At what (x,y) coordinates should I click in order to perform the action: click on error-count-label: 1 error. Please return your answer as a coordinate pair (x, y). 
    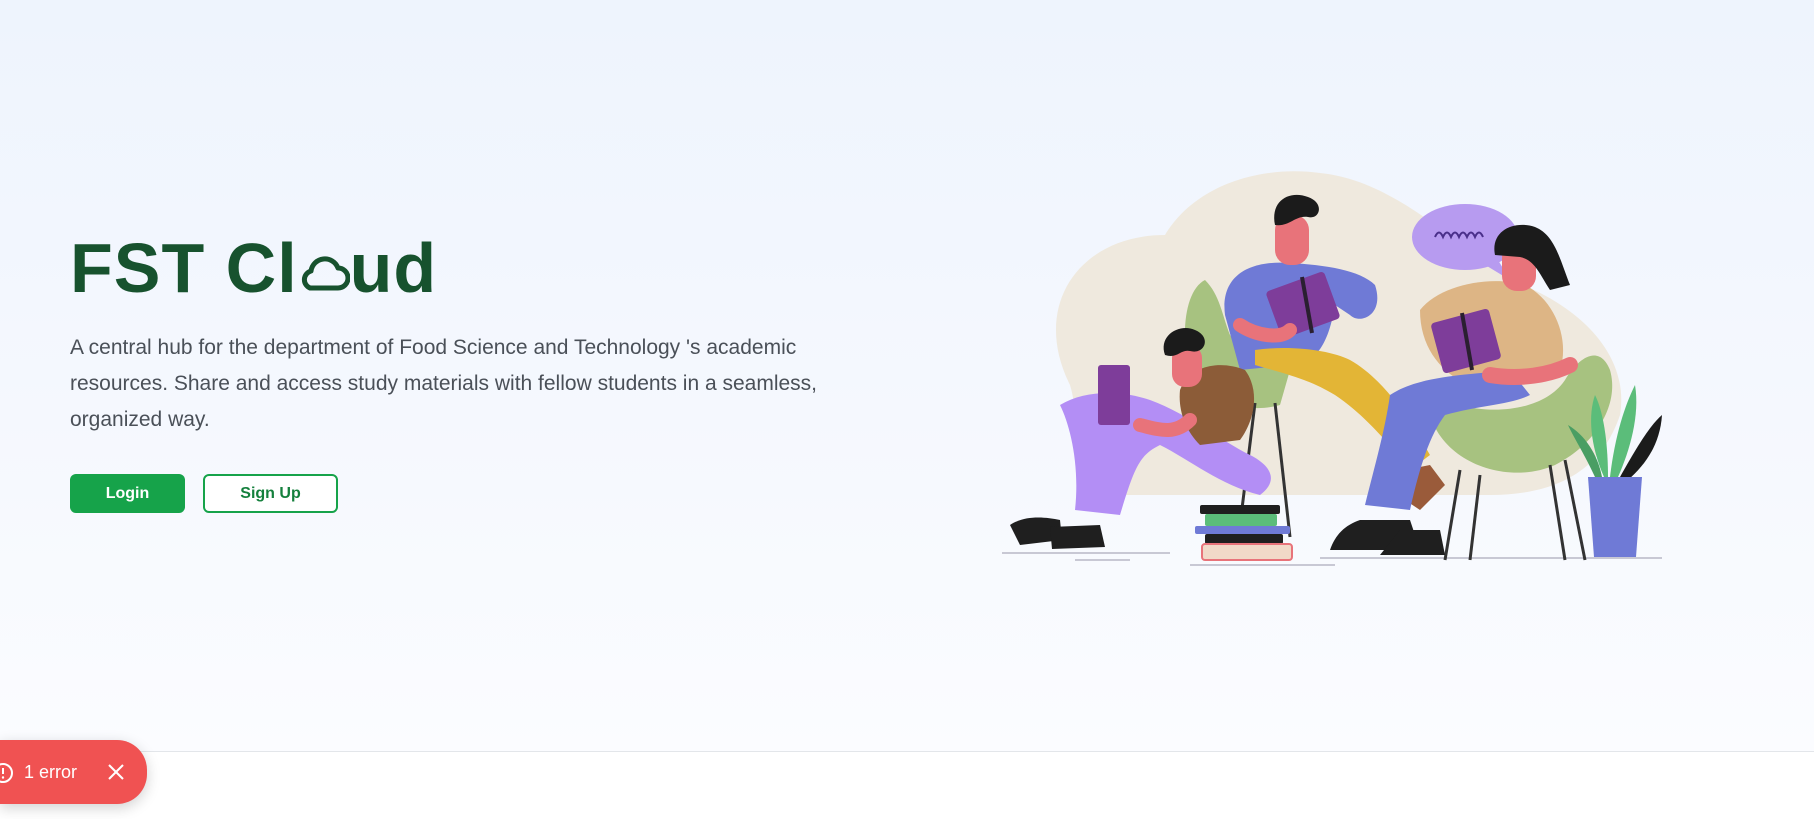
    Looking at the image, I should click on (51, 772).